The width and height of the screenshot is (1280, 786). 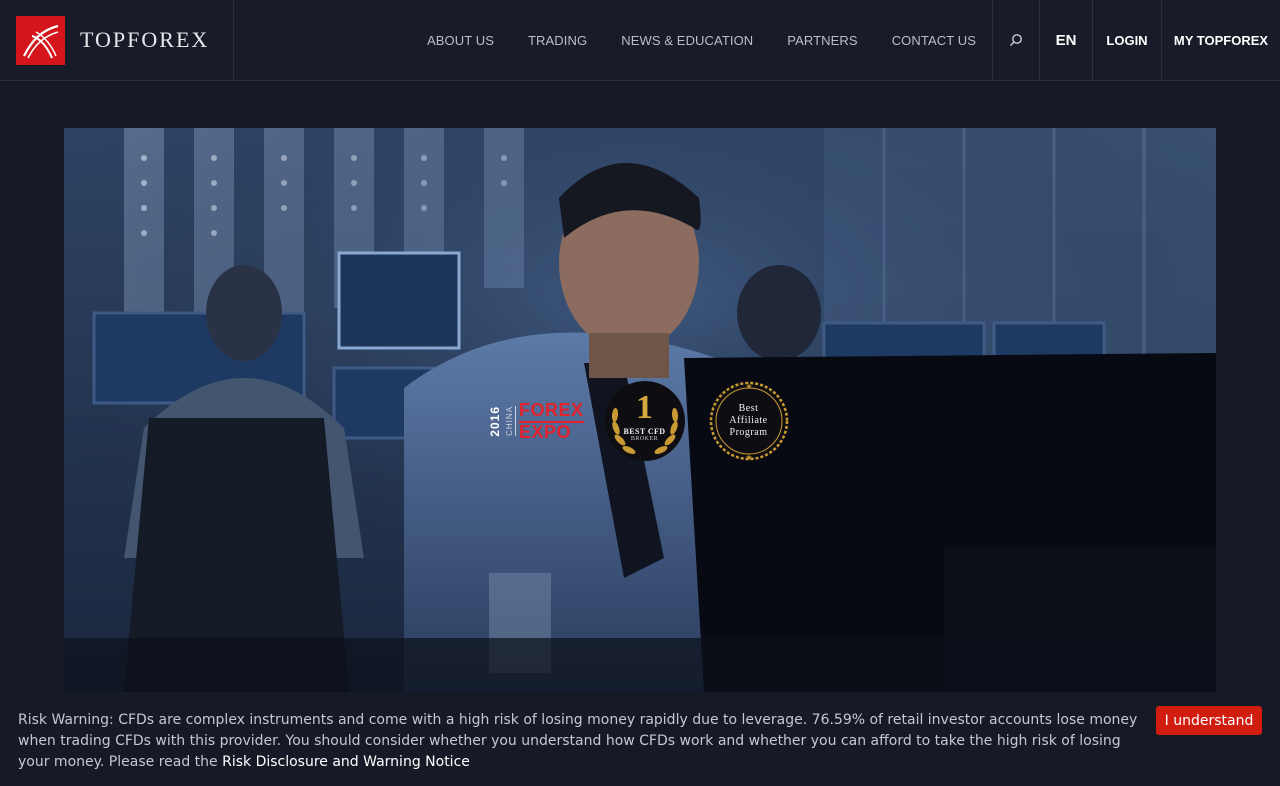 What do you see at coordinates (644, 438) in the screenshot?
I see `badge-line2: BROKER` at bounding box center [644, 438].